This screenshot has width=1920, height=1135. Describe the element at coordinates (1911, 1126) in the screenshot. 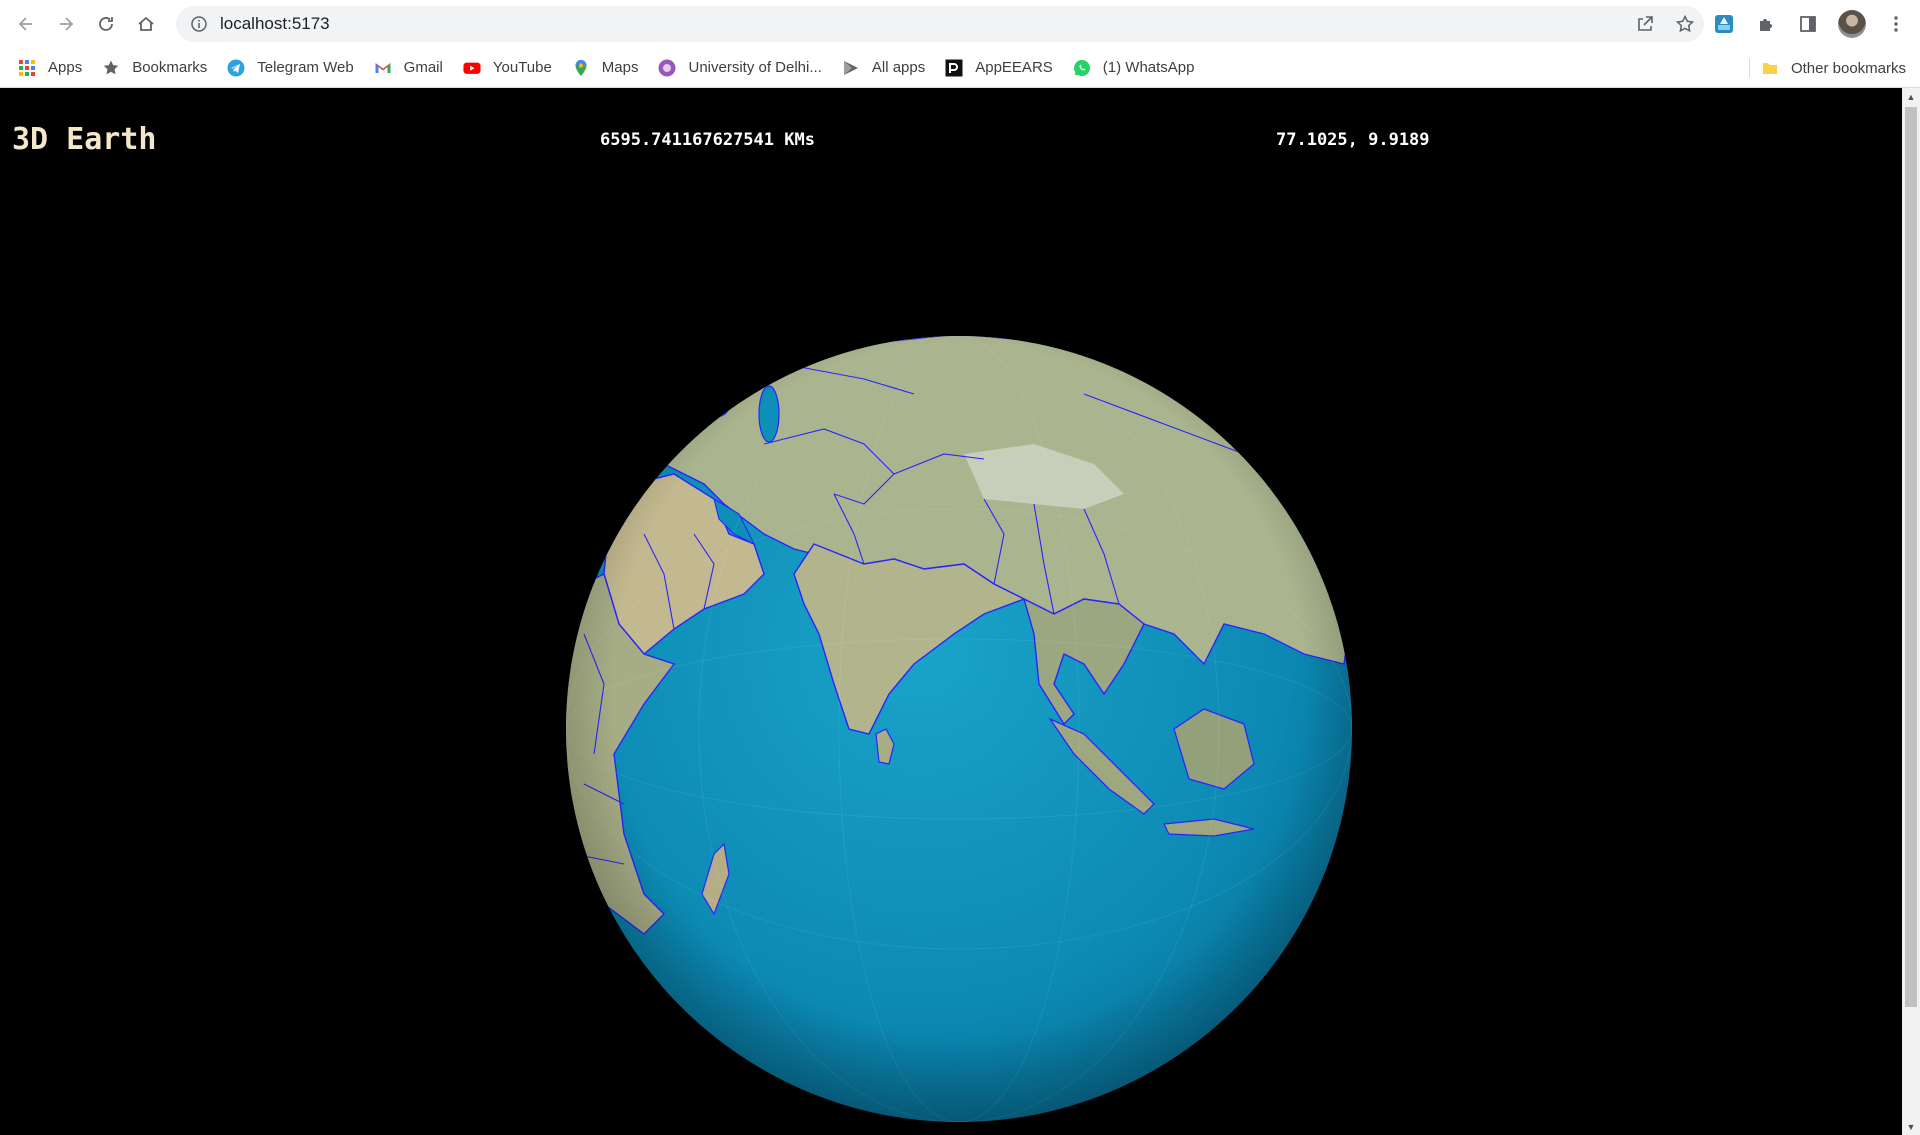

I see `scroll-down-arrow-icon: ▼` at that location.